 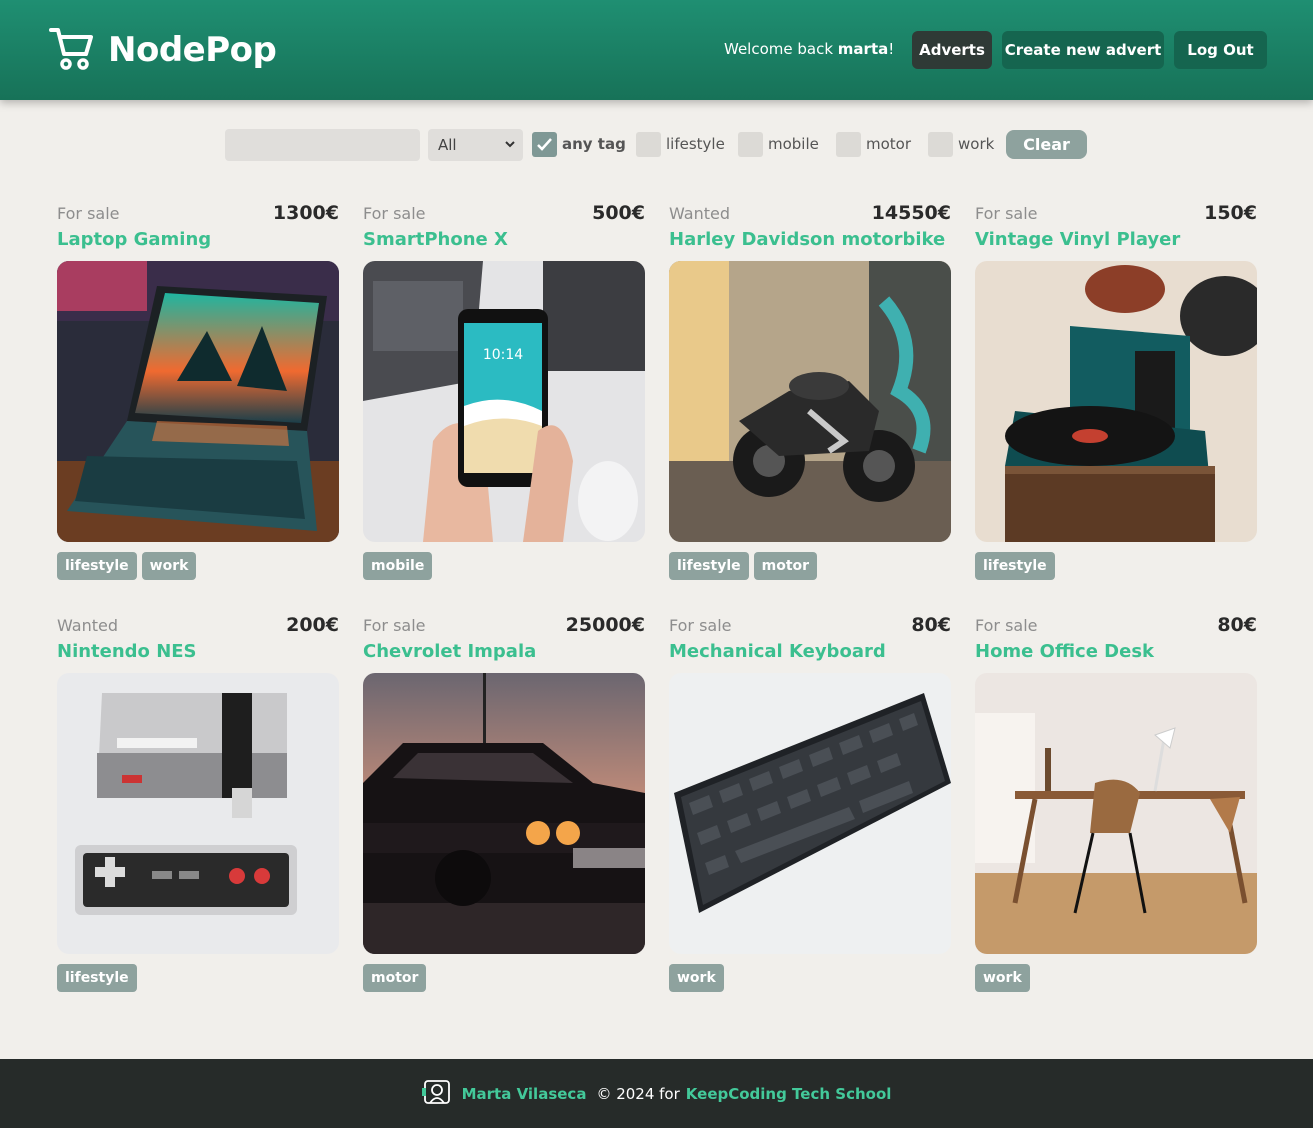 What do you see at coordinates (435, 239) in the screenshot?
I see `advert-title: SmartPhone X` at bounding box center [435, 239].